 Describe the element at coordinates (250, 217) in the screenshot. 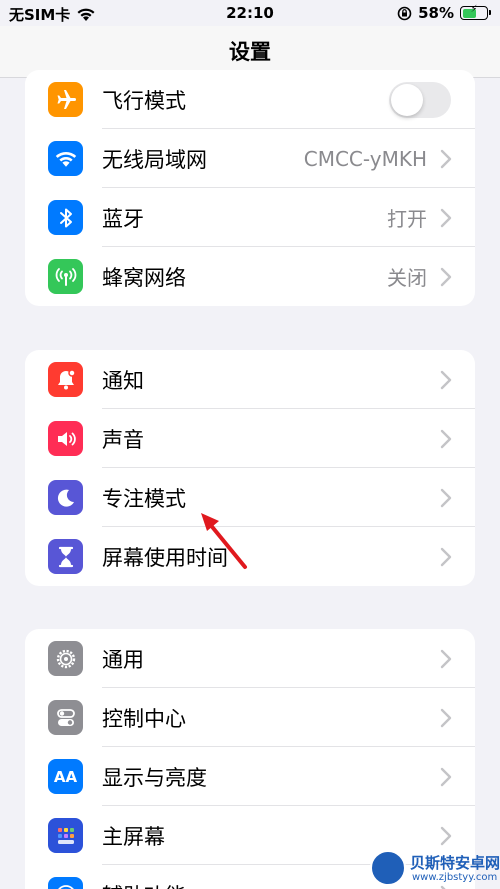

I see `settings-row-bluetooth: 蓝牙 打开` at that location.